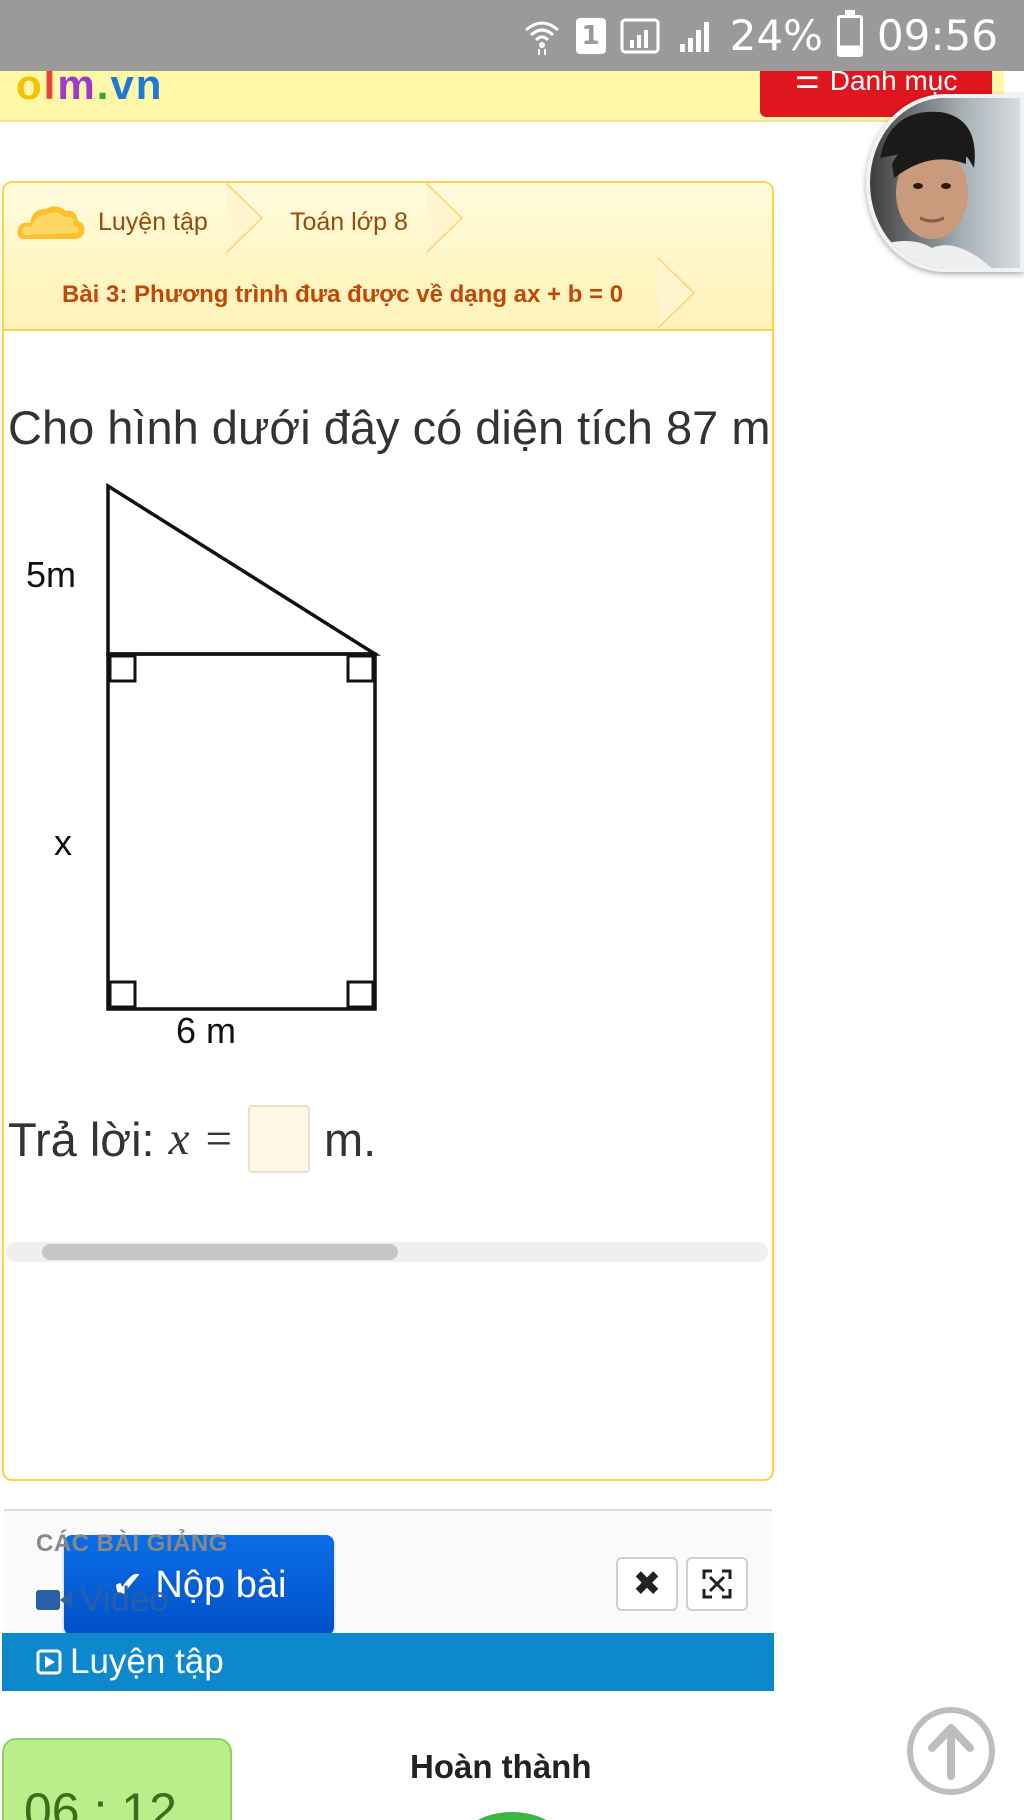 Image resolution: width=1024 pixels, height=1820 pixels. What do you see at coordinates (696, 36) in the screenshot?
I see `signal-sim2-icon` at bounding box center [696, 36].